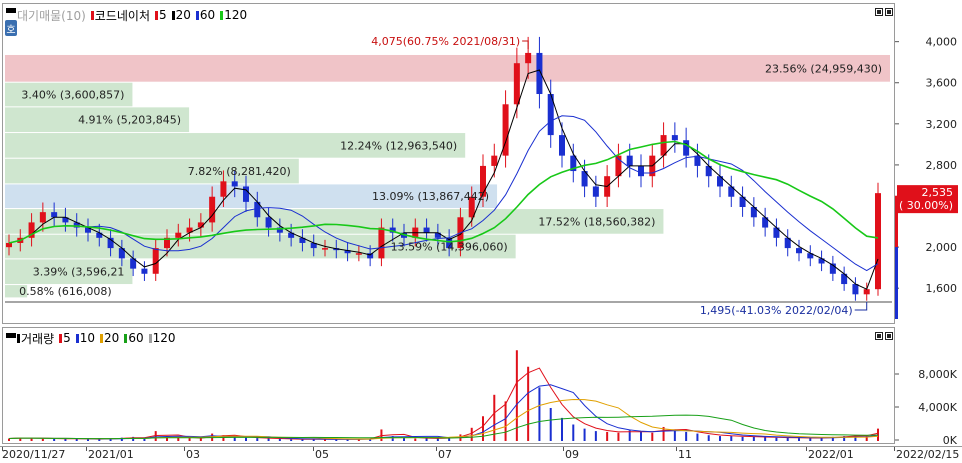 The height and width of the screenshot is (463, 962). What do you see at coordinates (65, 291) in the screenshot?
I see `volume-profile-label: 0.58% (616,008)` at bounding box center [65, 291].